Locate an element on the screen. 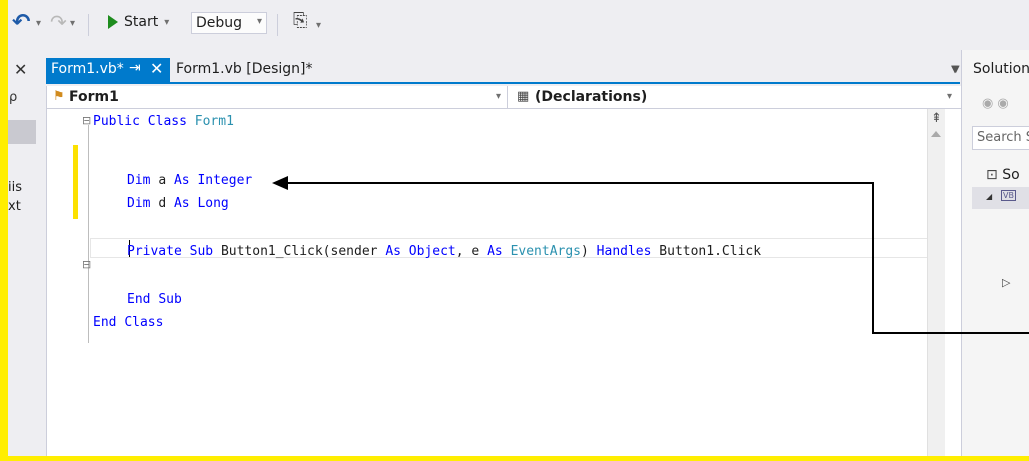  vertical-scrollbar: ⇞ is located at coordinates (936, 282).